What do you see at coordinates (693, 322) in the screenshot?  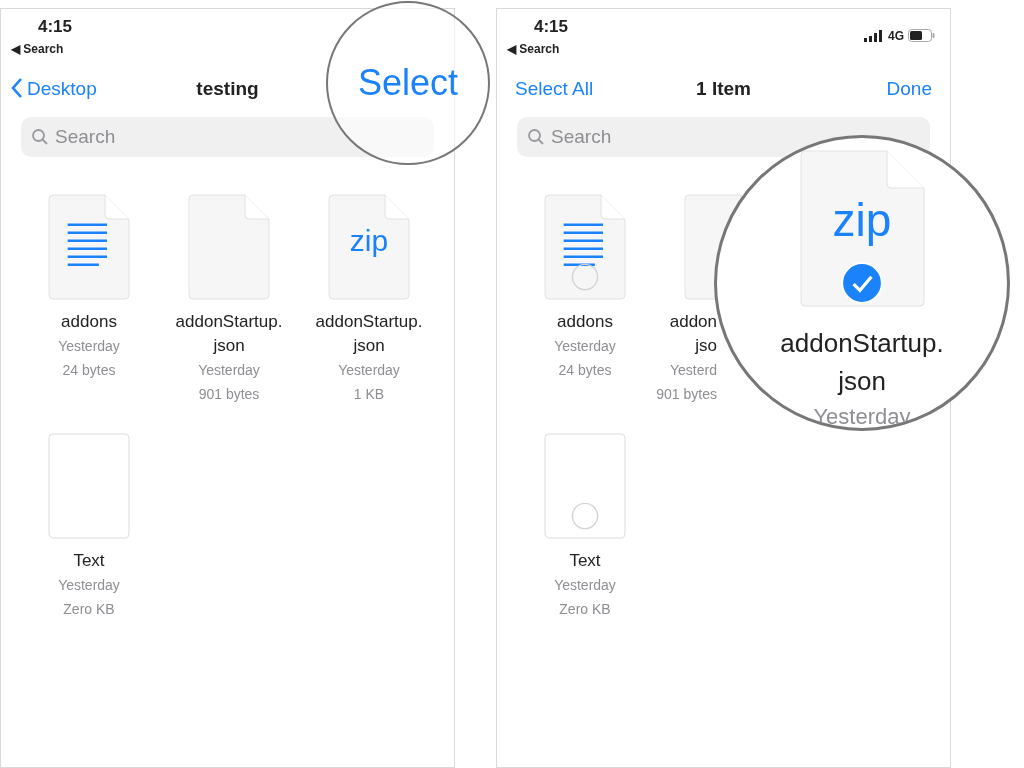 I see `file-name: addon` at bounding box center [693, 322].